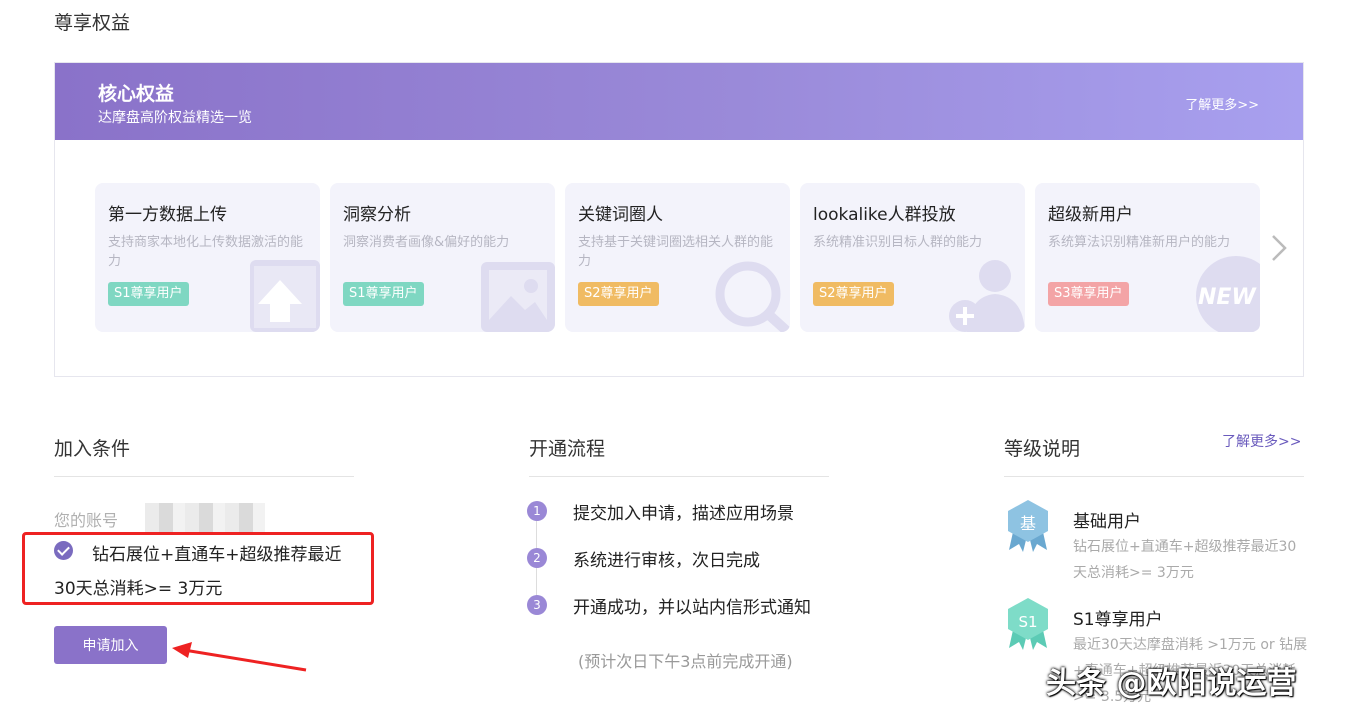 This screenshot has height=715, width=1346. Describe the element at coordinates (987, 296) in the screenshot. I see `add-user-icon` at that location.